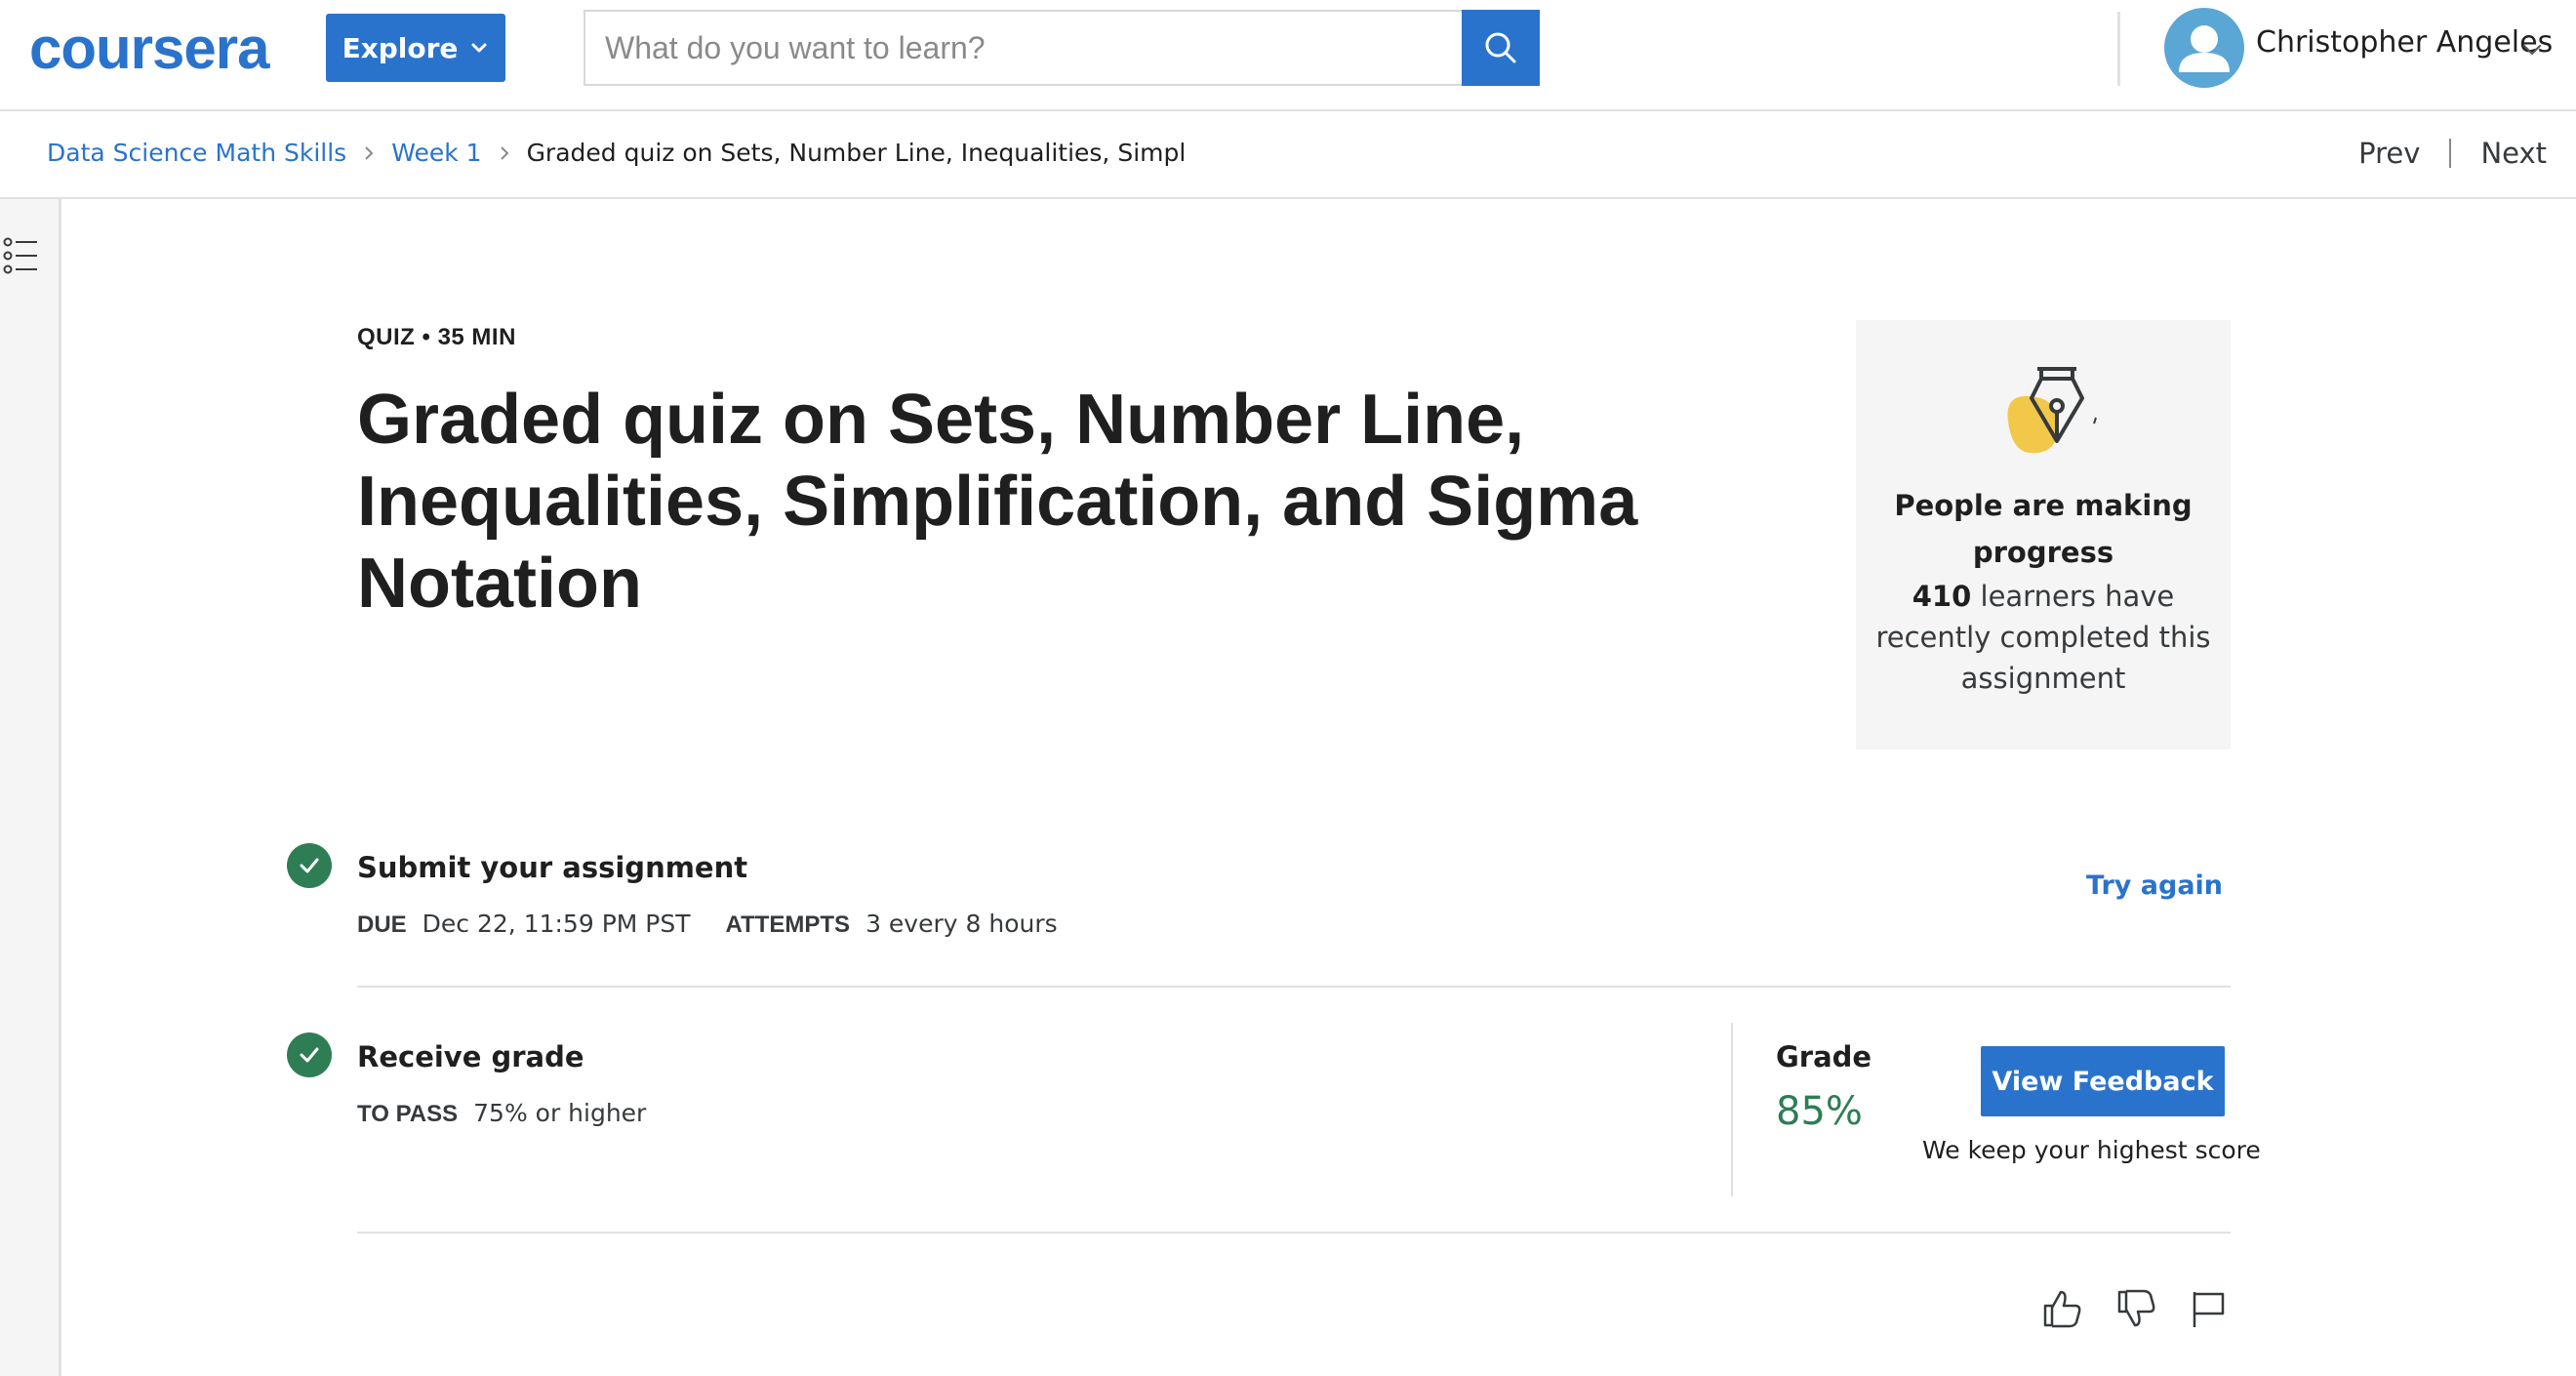 The width and height of the screenshot is (2576, 1376). I want to click on to-pass-value: 75% or higher, so click(560, 1113).